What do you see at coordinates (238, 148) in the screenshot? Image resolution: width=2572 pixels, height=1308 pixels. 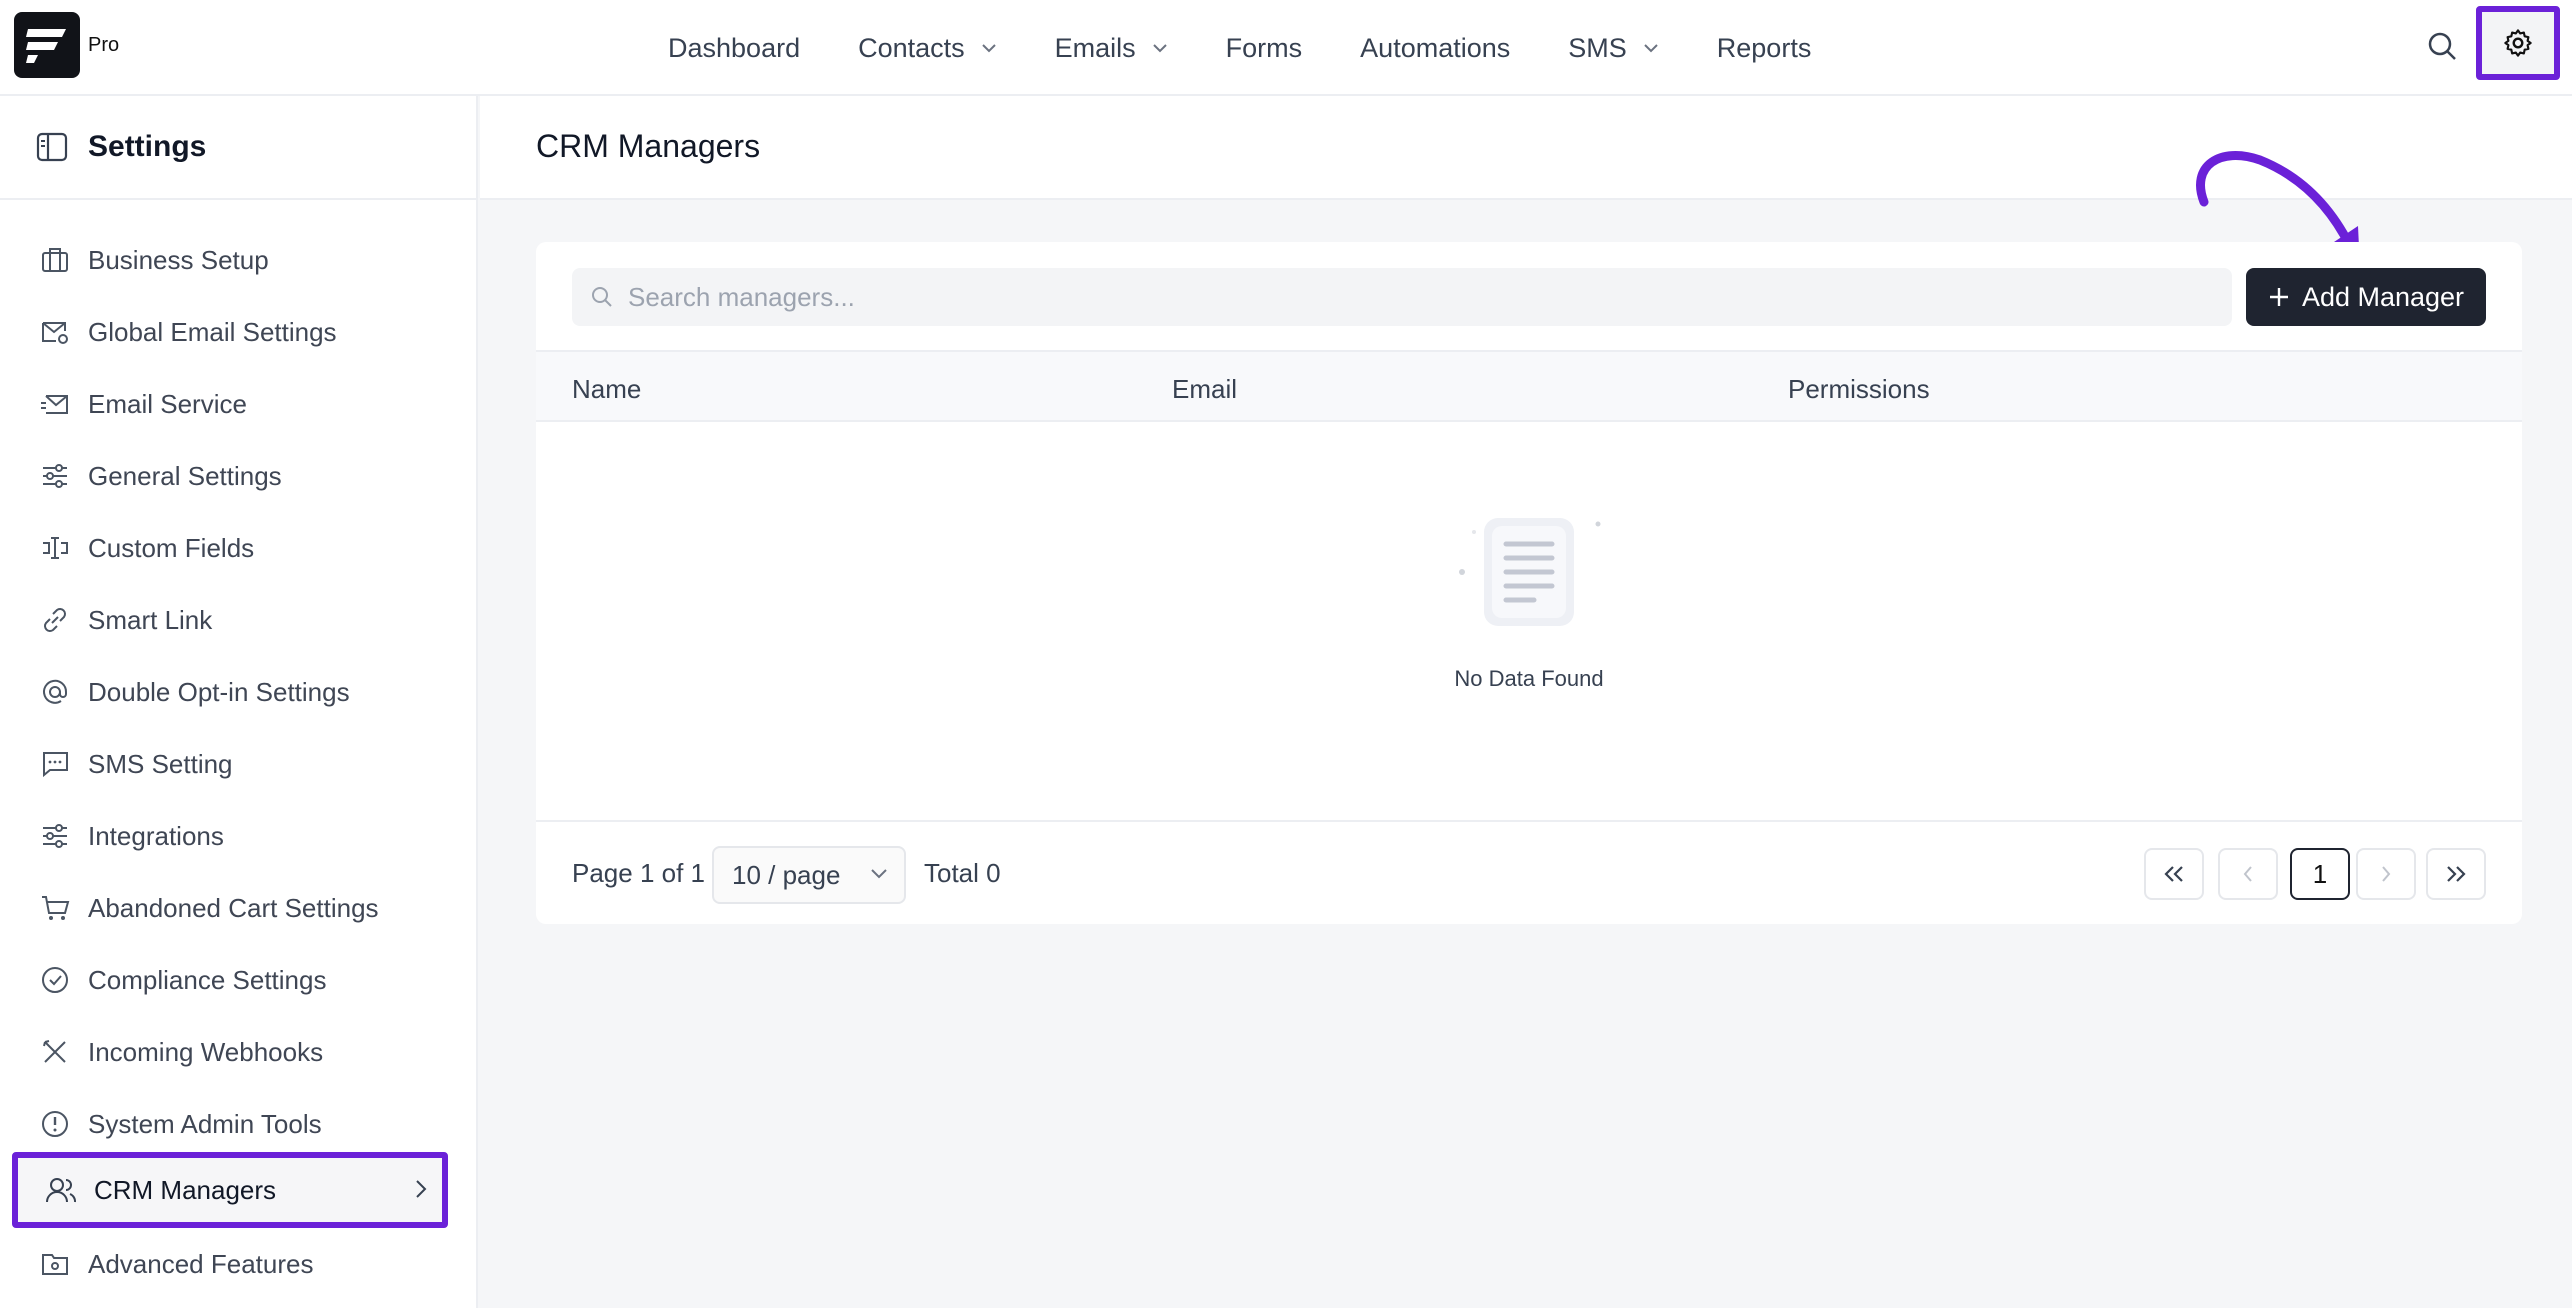 I see `sidebar-header: Settings` at bounding box center [238, 148].